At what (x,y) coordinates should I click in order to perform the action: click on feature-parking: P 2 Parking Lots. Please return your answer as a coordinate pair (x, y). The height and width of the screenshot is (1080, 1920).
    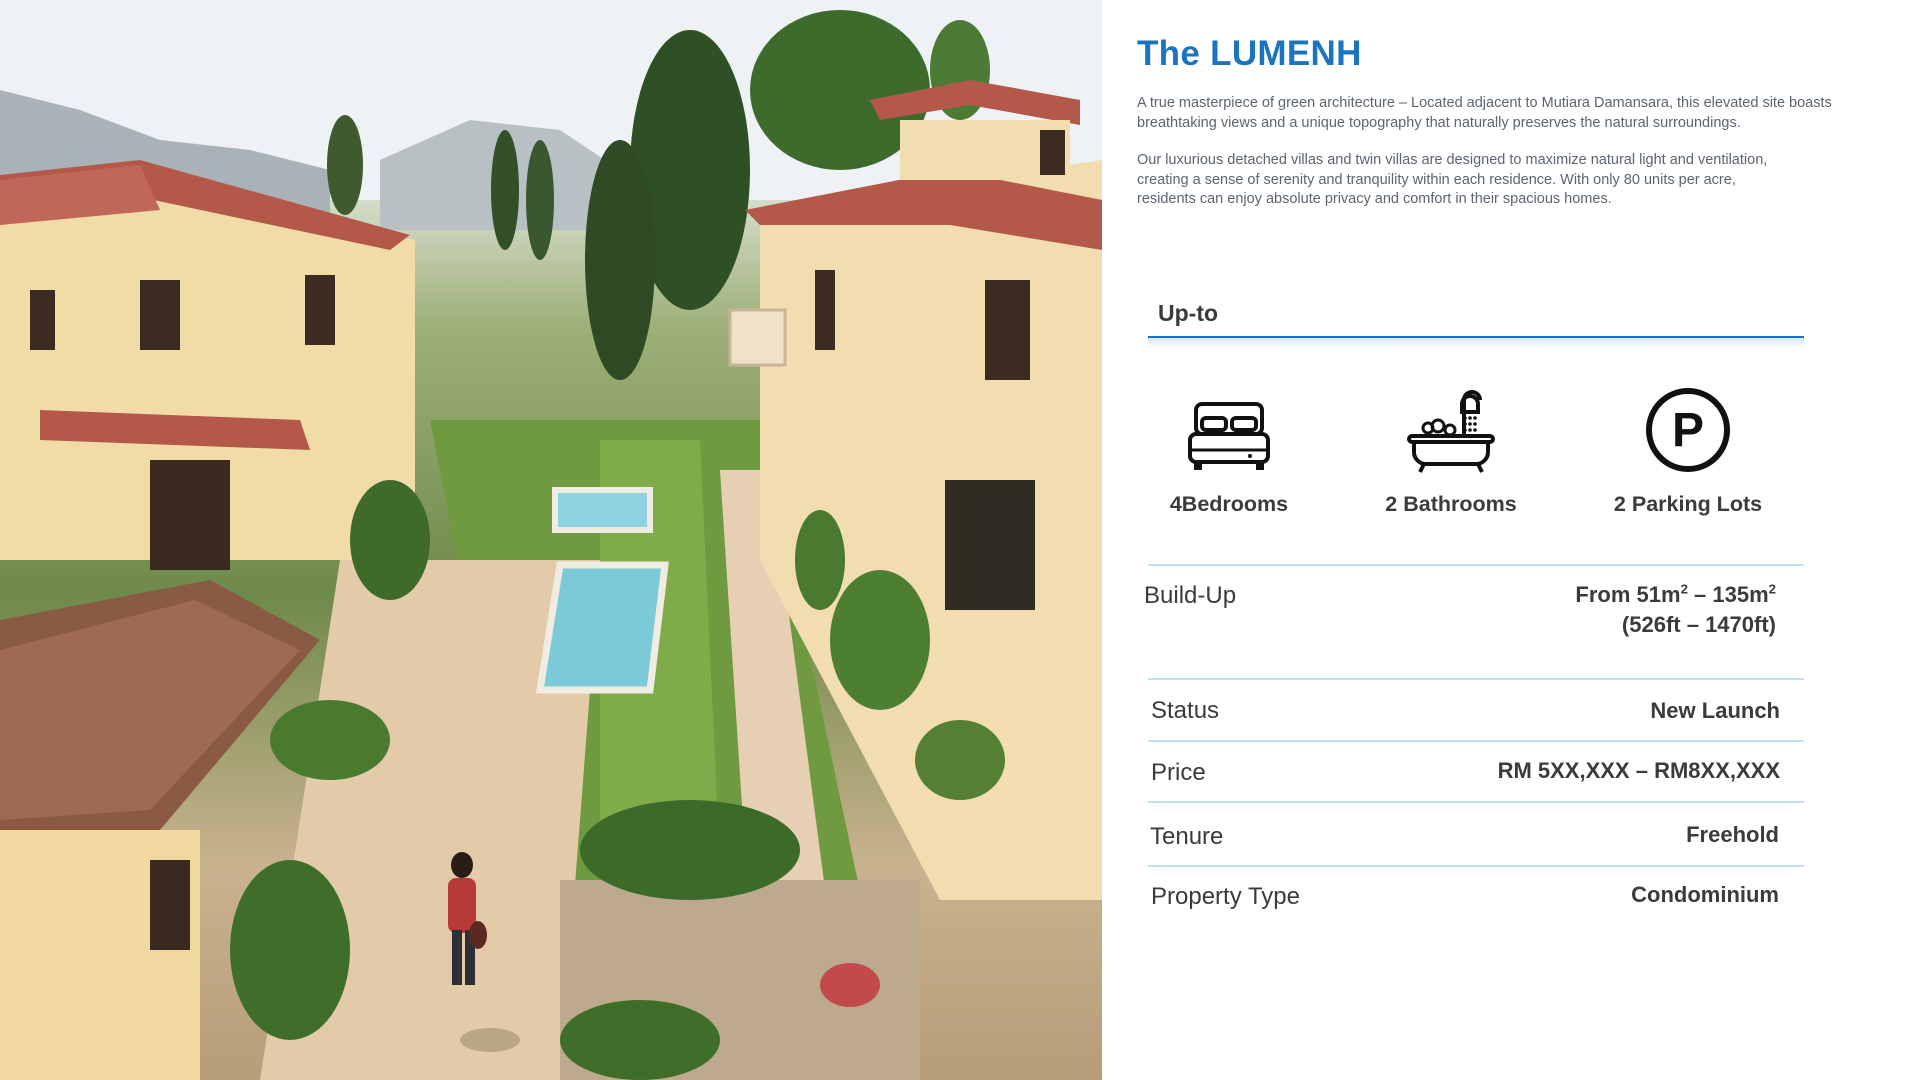
    Looking at the image, I should click on (1688, 448).